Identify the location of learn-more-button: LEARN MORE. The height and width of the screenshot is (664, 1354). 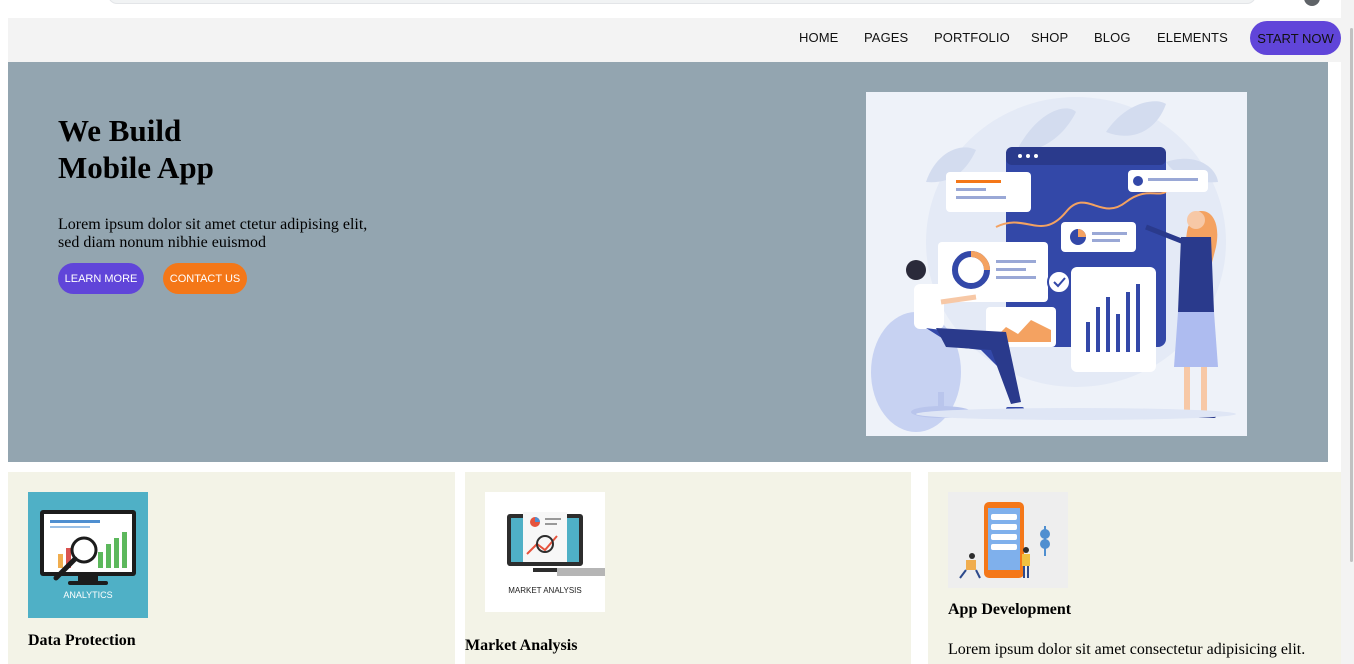
(101, 278).